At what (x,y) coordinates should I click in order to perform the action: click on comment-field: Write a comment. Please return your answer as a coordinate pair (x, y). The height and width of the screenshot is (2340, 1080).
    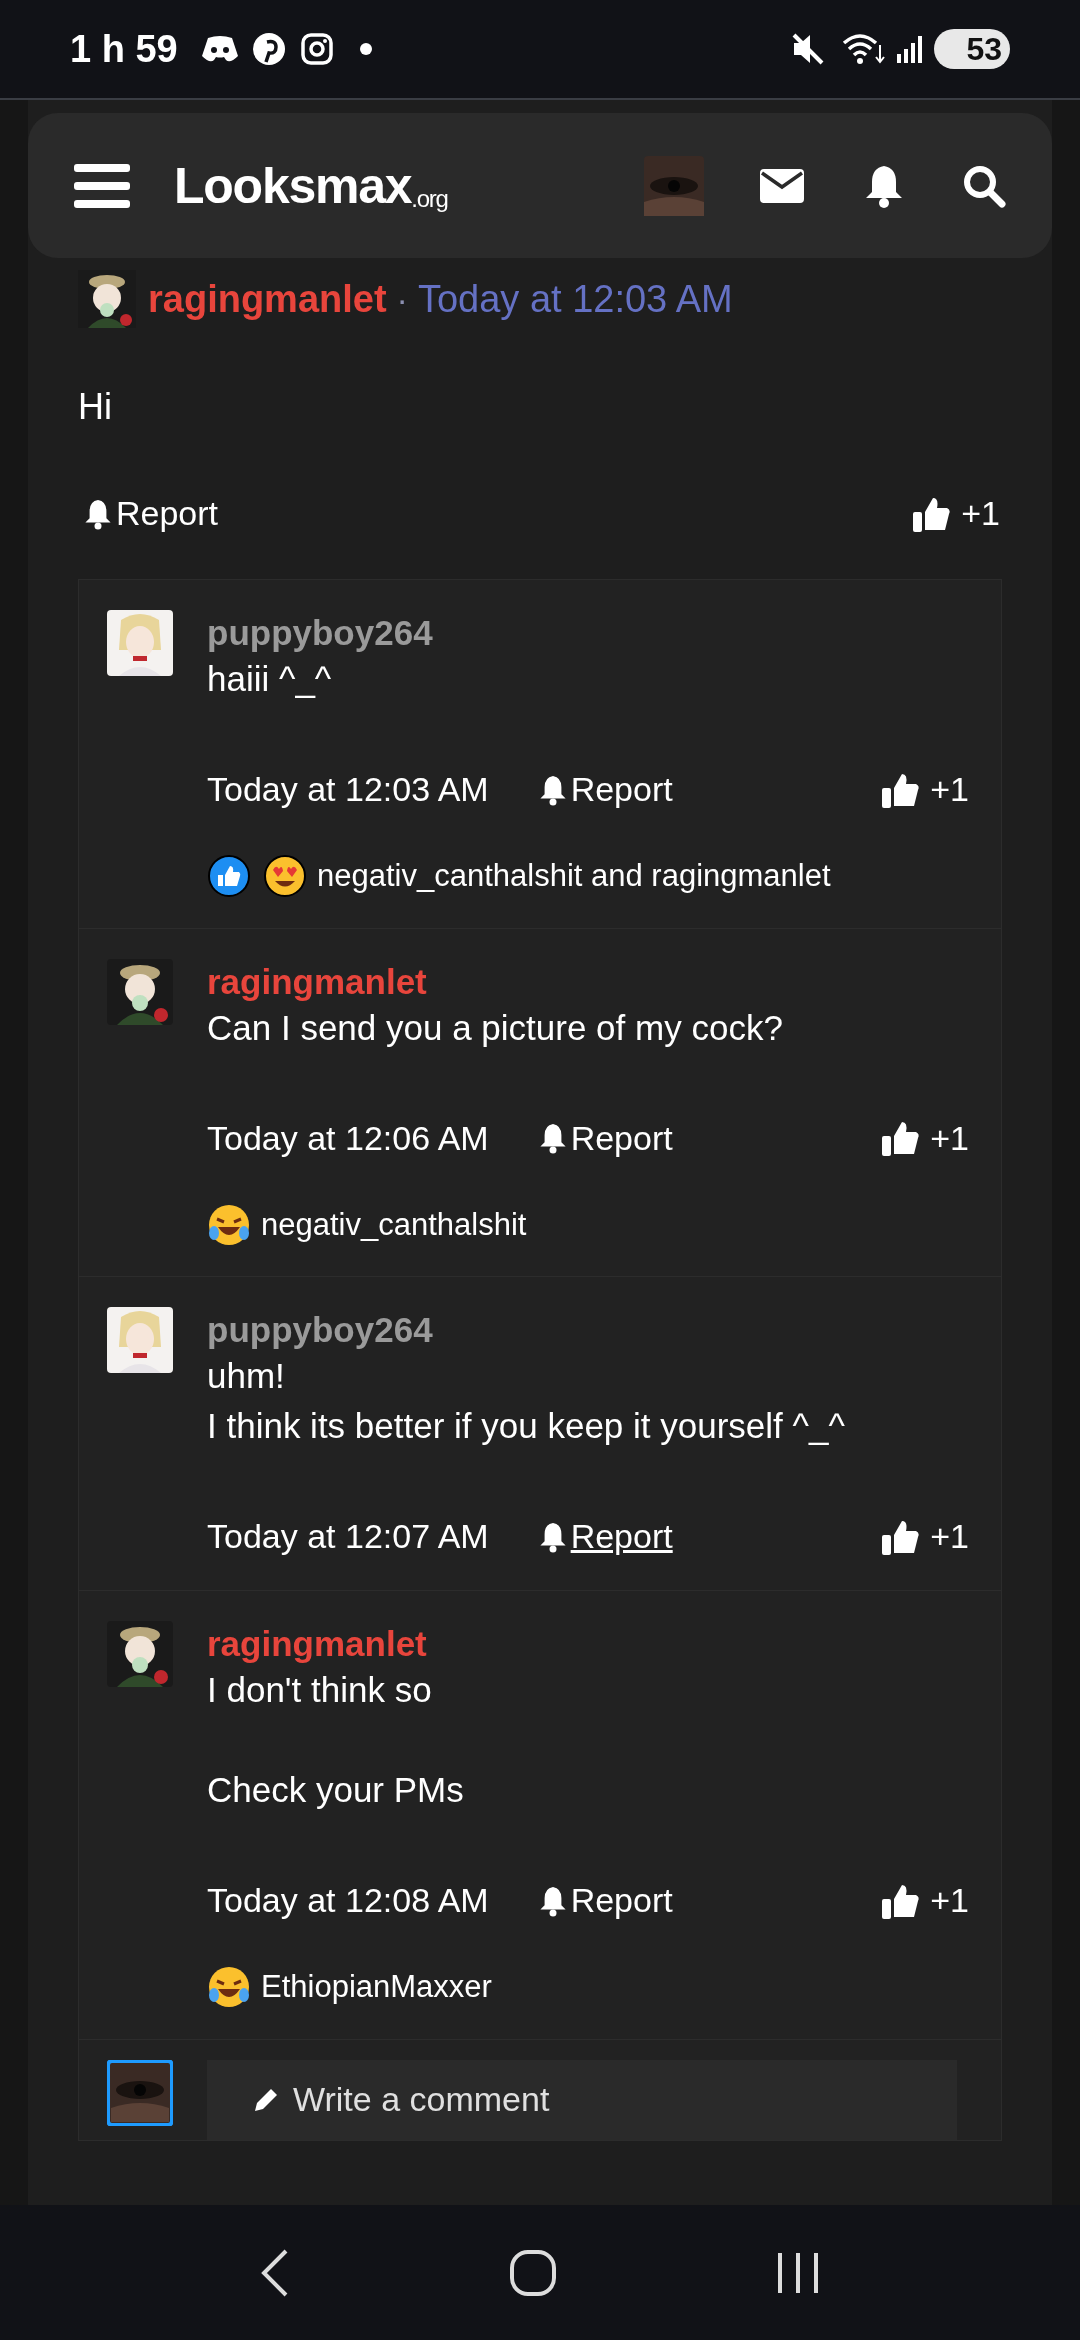
    Looking at the image, I should click on (582, 2099).